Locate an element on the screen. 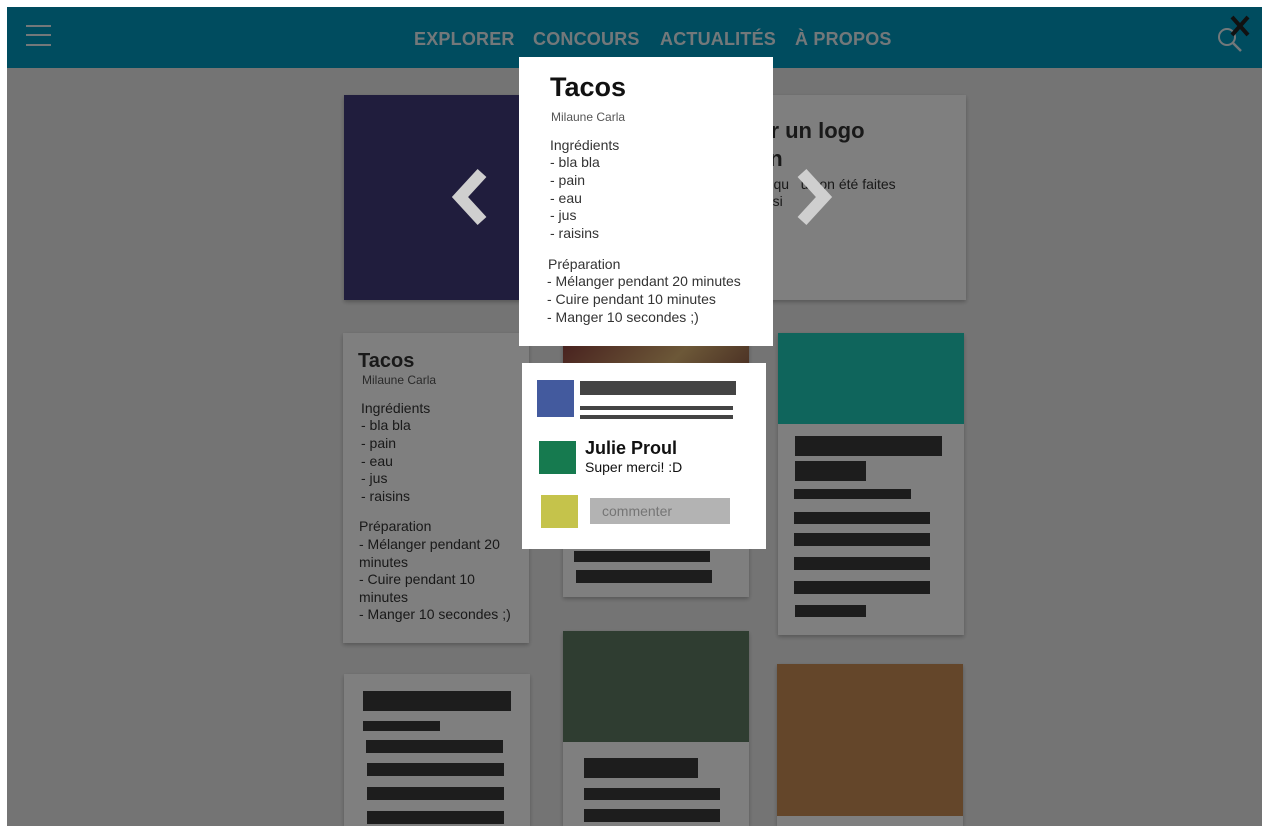 The image size is (1262, 826). chevron-left-icon is located at coordinates (470, 197).